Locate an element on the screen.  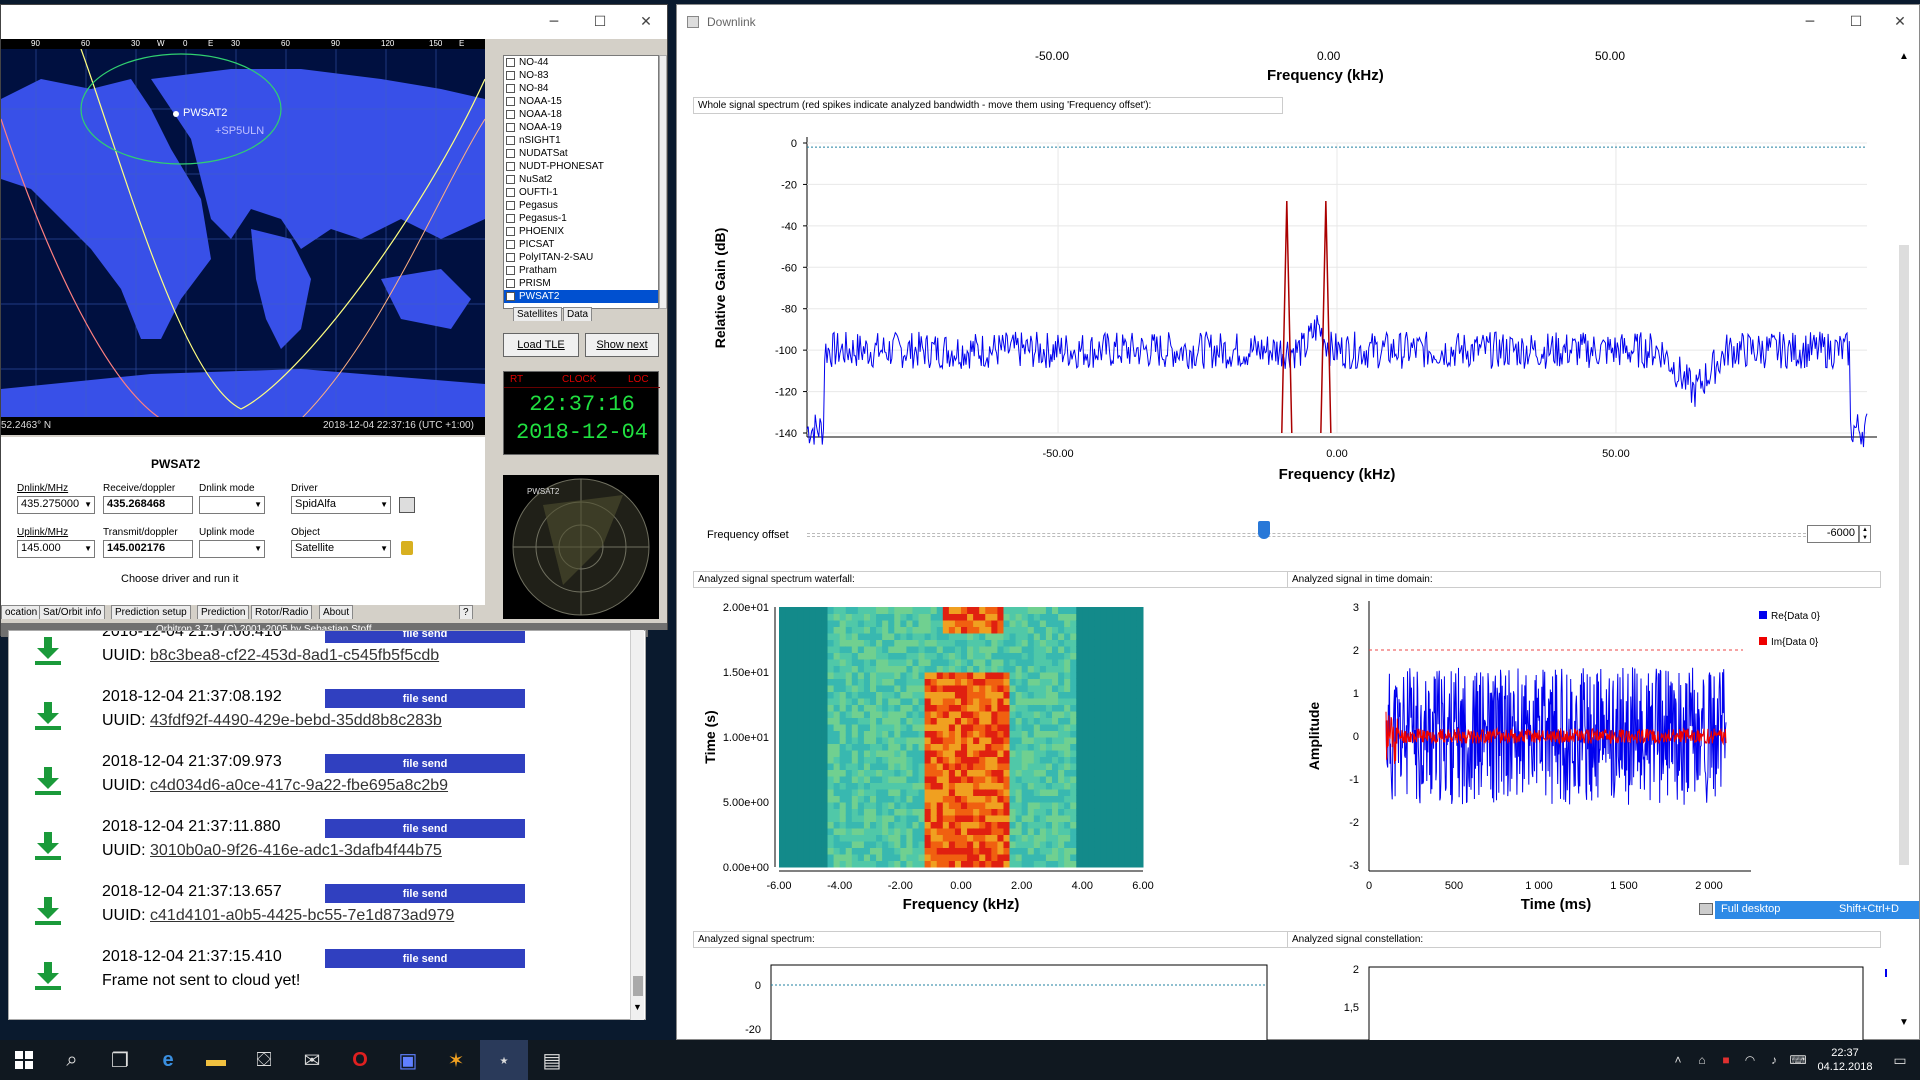
task-view-icon: ❐ is located at coordinates (120, 1060).